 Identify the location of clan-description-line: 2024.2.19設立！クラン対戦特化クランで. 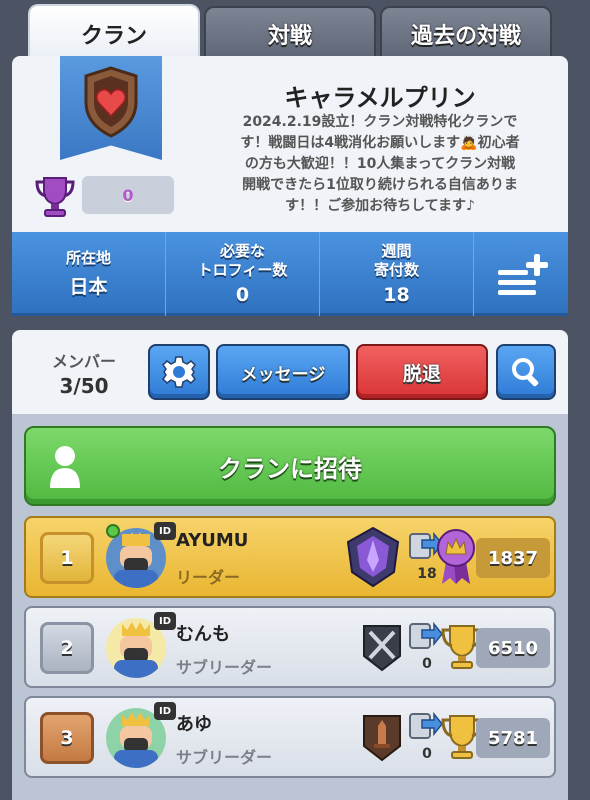
(380, 122).